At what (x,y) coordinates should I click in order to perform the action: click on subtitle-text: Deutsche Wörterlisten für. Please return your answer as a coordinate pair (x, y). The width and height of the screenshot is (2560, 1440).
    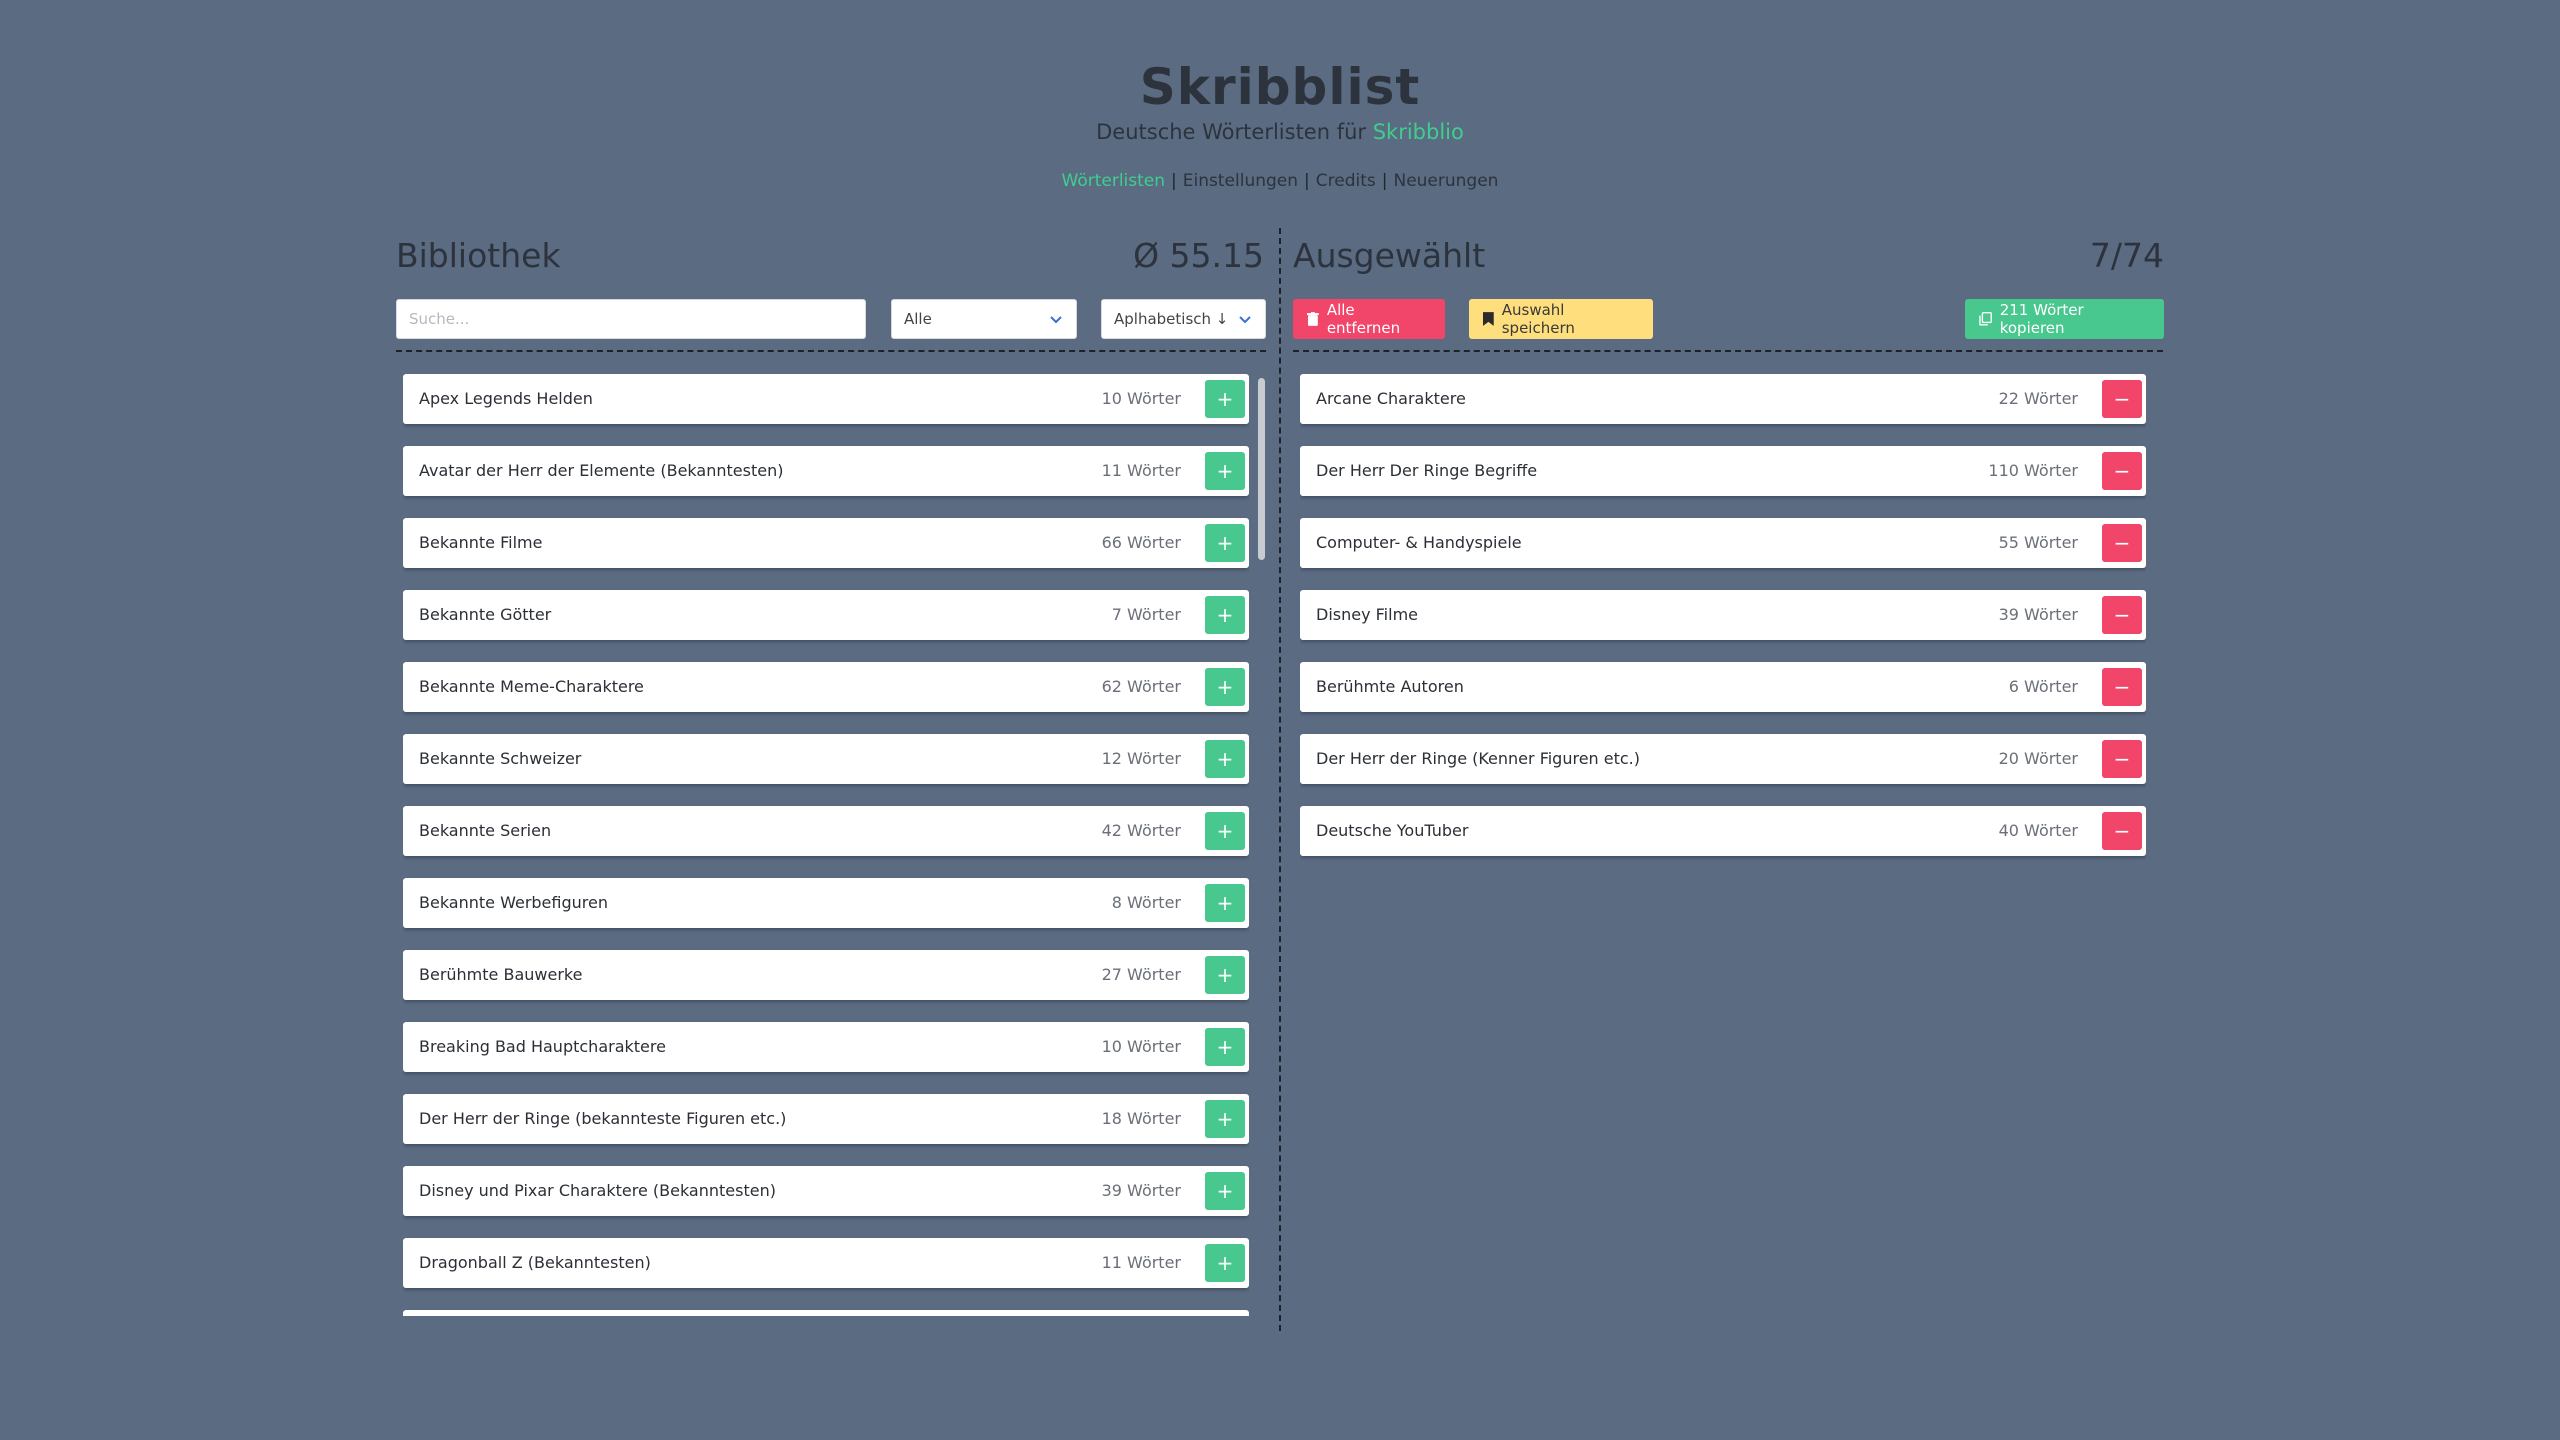
    Looking at the image, I should click on (1234, 132).